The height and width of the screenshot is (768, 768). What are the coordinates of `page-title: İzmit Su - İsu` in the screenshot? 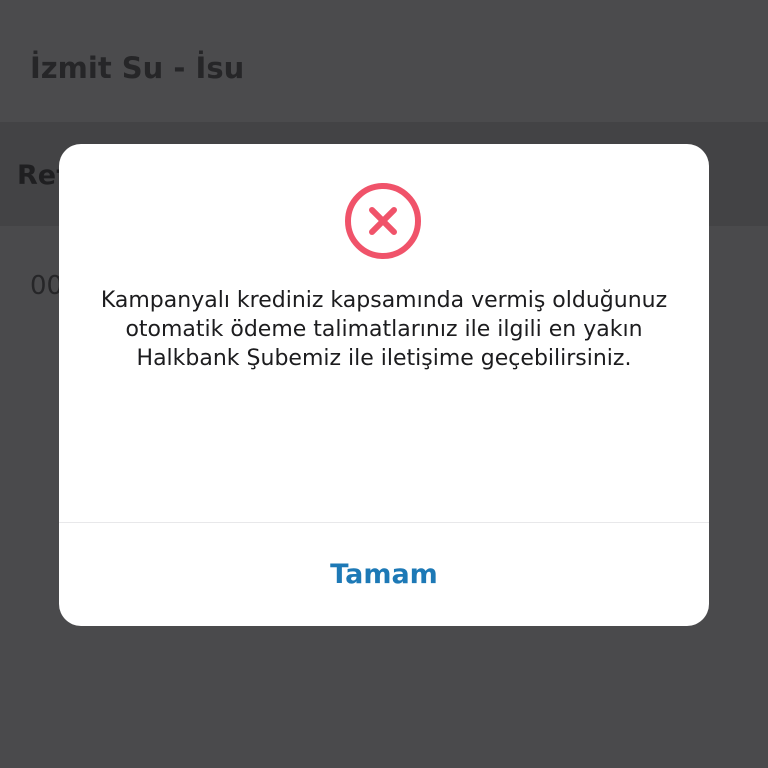 It's located at (137, 68).